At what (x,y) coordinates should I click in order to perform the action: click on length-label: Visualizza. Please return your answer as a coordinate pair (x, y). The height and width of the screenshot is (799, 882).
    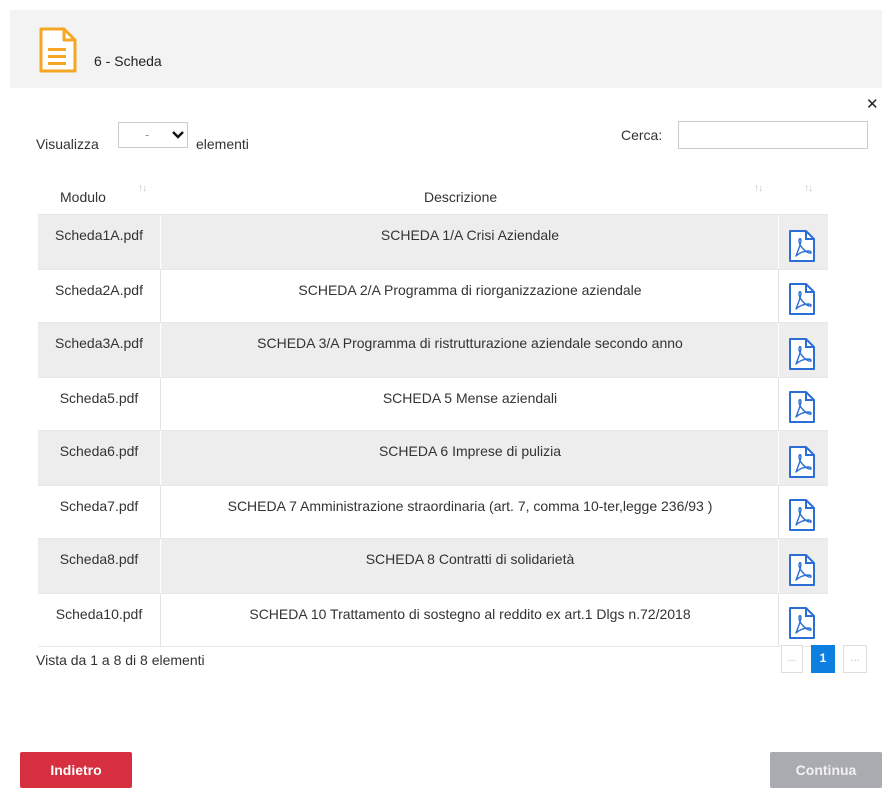
    Looking at the image, I should click on (67, 144).